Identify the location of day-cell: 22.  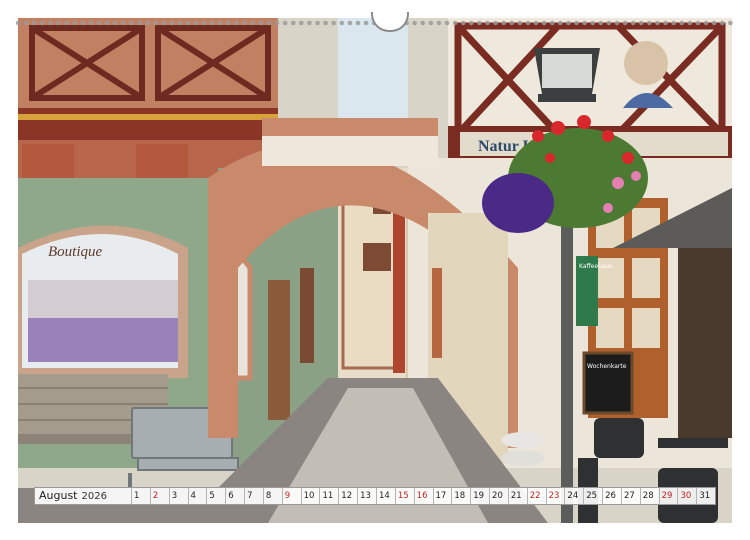
(536, 496).